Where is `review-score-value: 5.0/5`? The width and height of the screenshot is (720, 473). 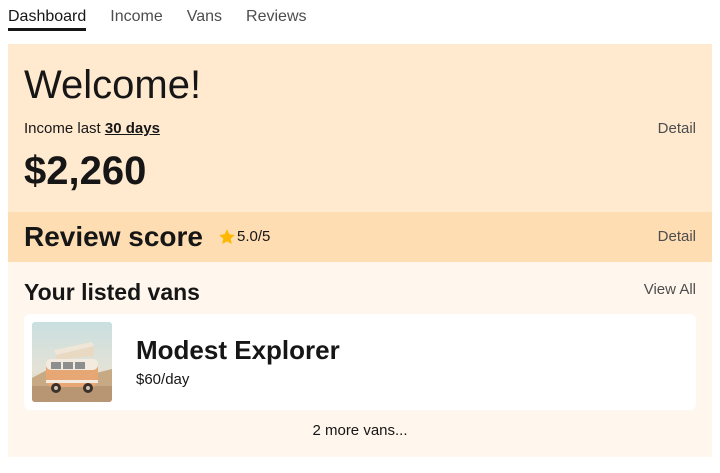 review-score-value: 5.0/5 is located at coordinates (254, 236).